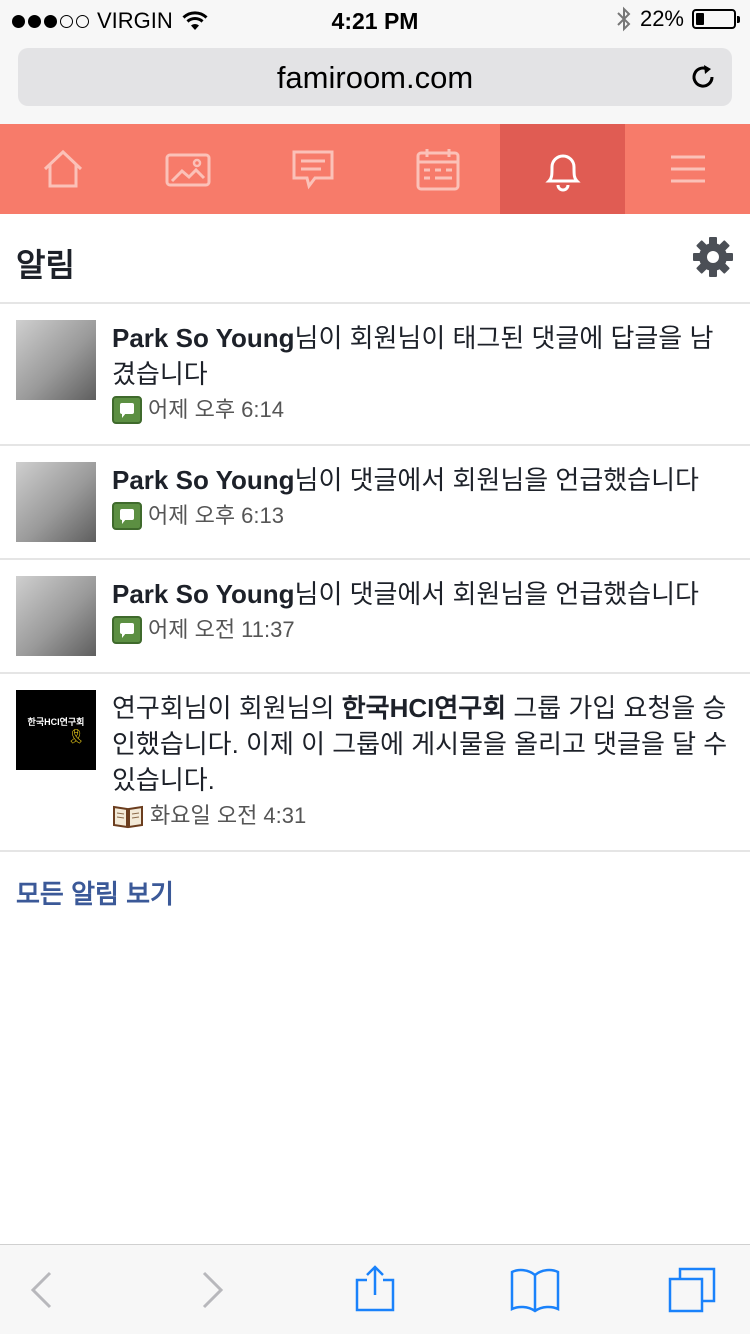 Image resolution: width=750 pixels, height=1334 pixels. I want to click on battery-fill, so click(700, 19).